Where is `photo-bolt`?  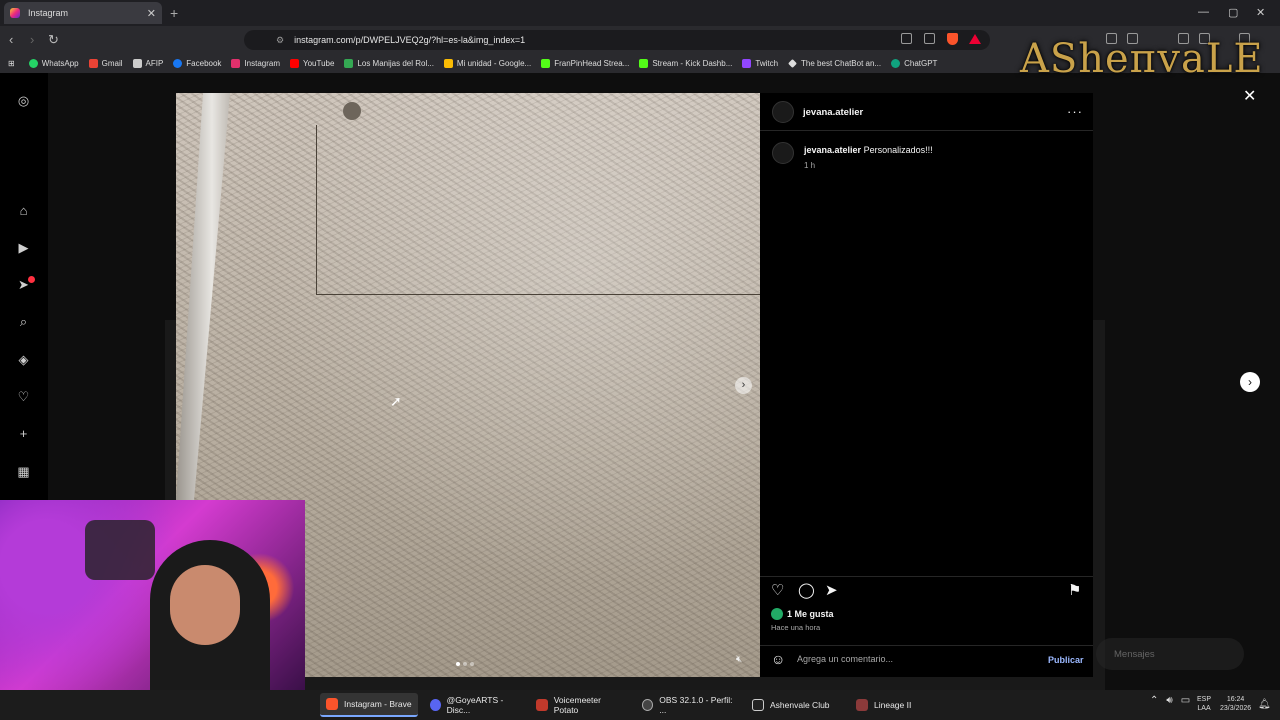 photo-bolt is located at coordinates (352, 111).